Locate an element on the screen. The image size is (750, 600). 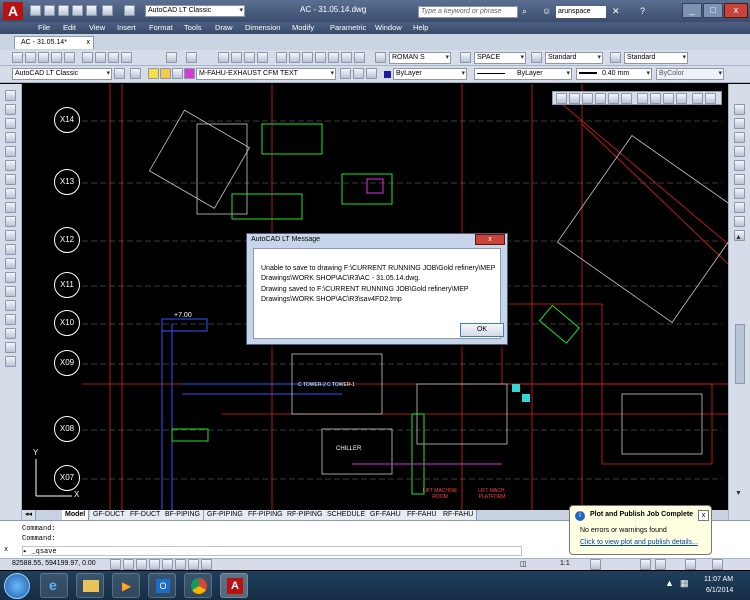
spline-icon is located at coordinates (10, 207).